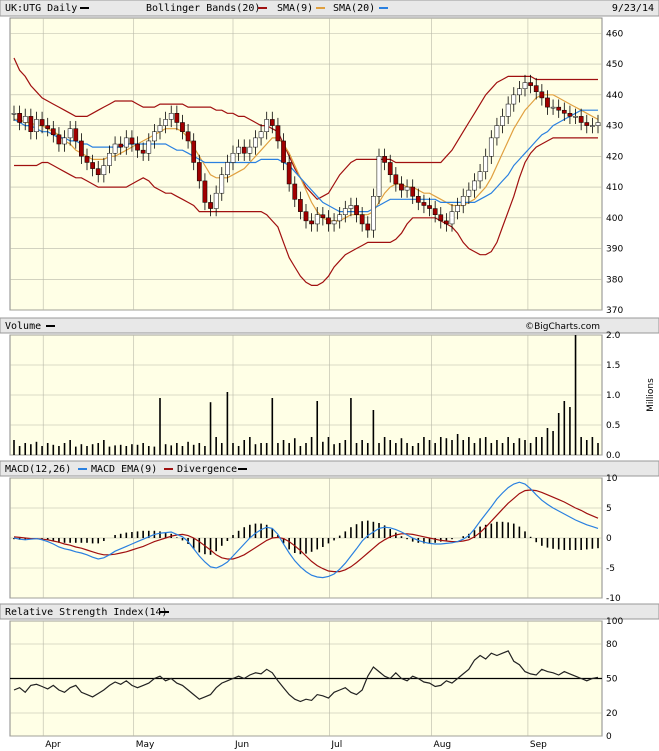 The height and width of the screenshot is (751, 659). What do you see at coordinates (609, 509) in the screenshot?
I see `macd-tick-label: 5` at bounding box center [609, 509].